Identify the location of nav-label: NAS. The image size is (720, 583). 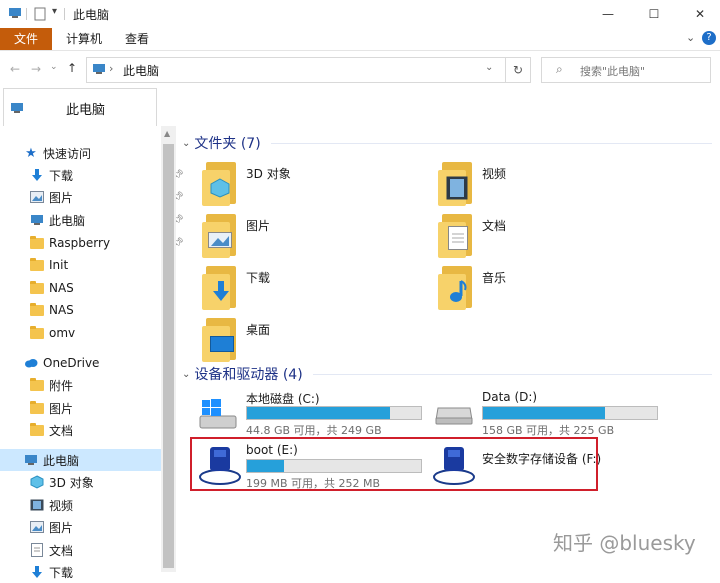
(61, 288).